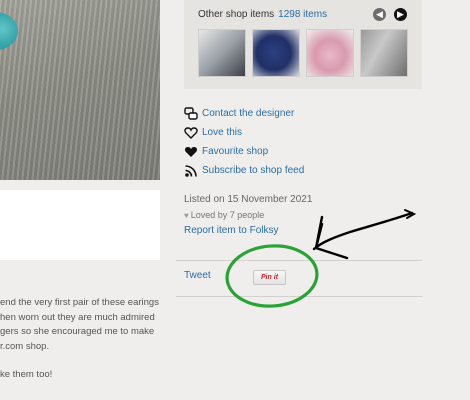 The height and width of the screenshot is (400, 470). What do you see at coordinates (191, 113) in the screenshot?
I see `contact-icon` at bounding box center [191, 113].